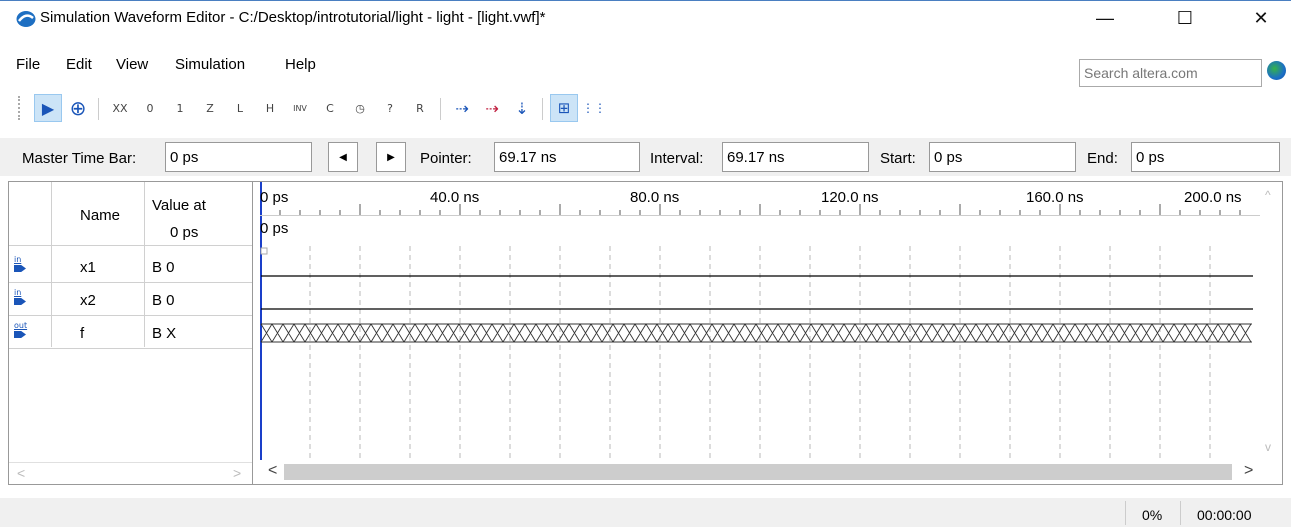  What do you see at coordinates (240, 108) in the screenshot?
I see `weak-low-icon: L` at bounding box center [240, 108].